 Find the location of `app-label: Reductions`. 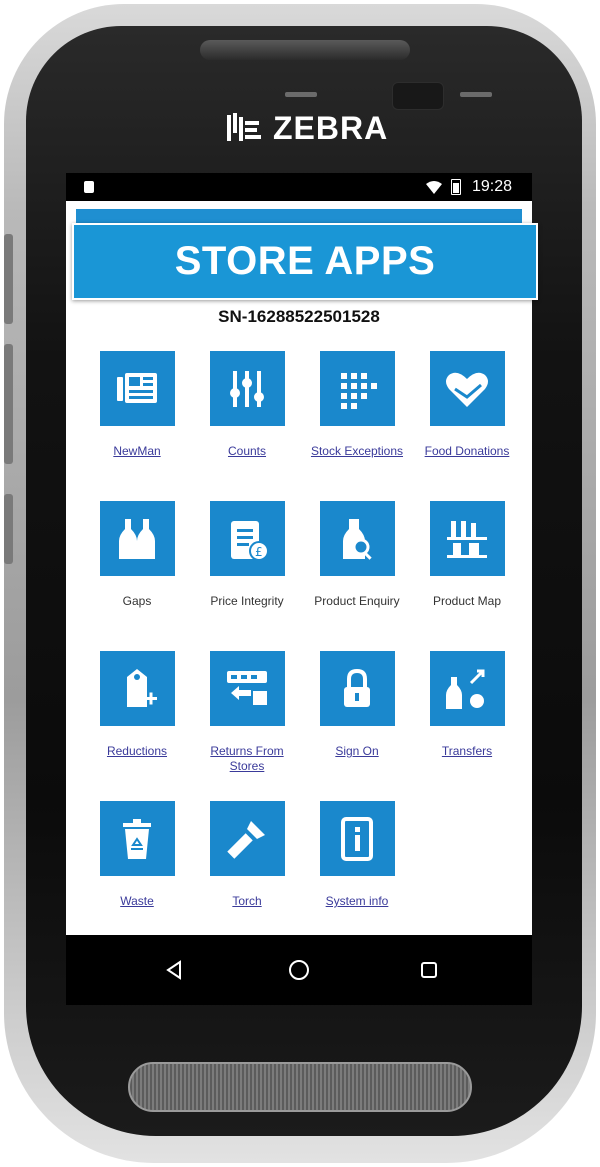

app-label: Reductions is located at coordinates (137, 751).